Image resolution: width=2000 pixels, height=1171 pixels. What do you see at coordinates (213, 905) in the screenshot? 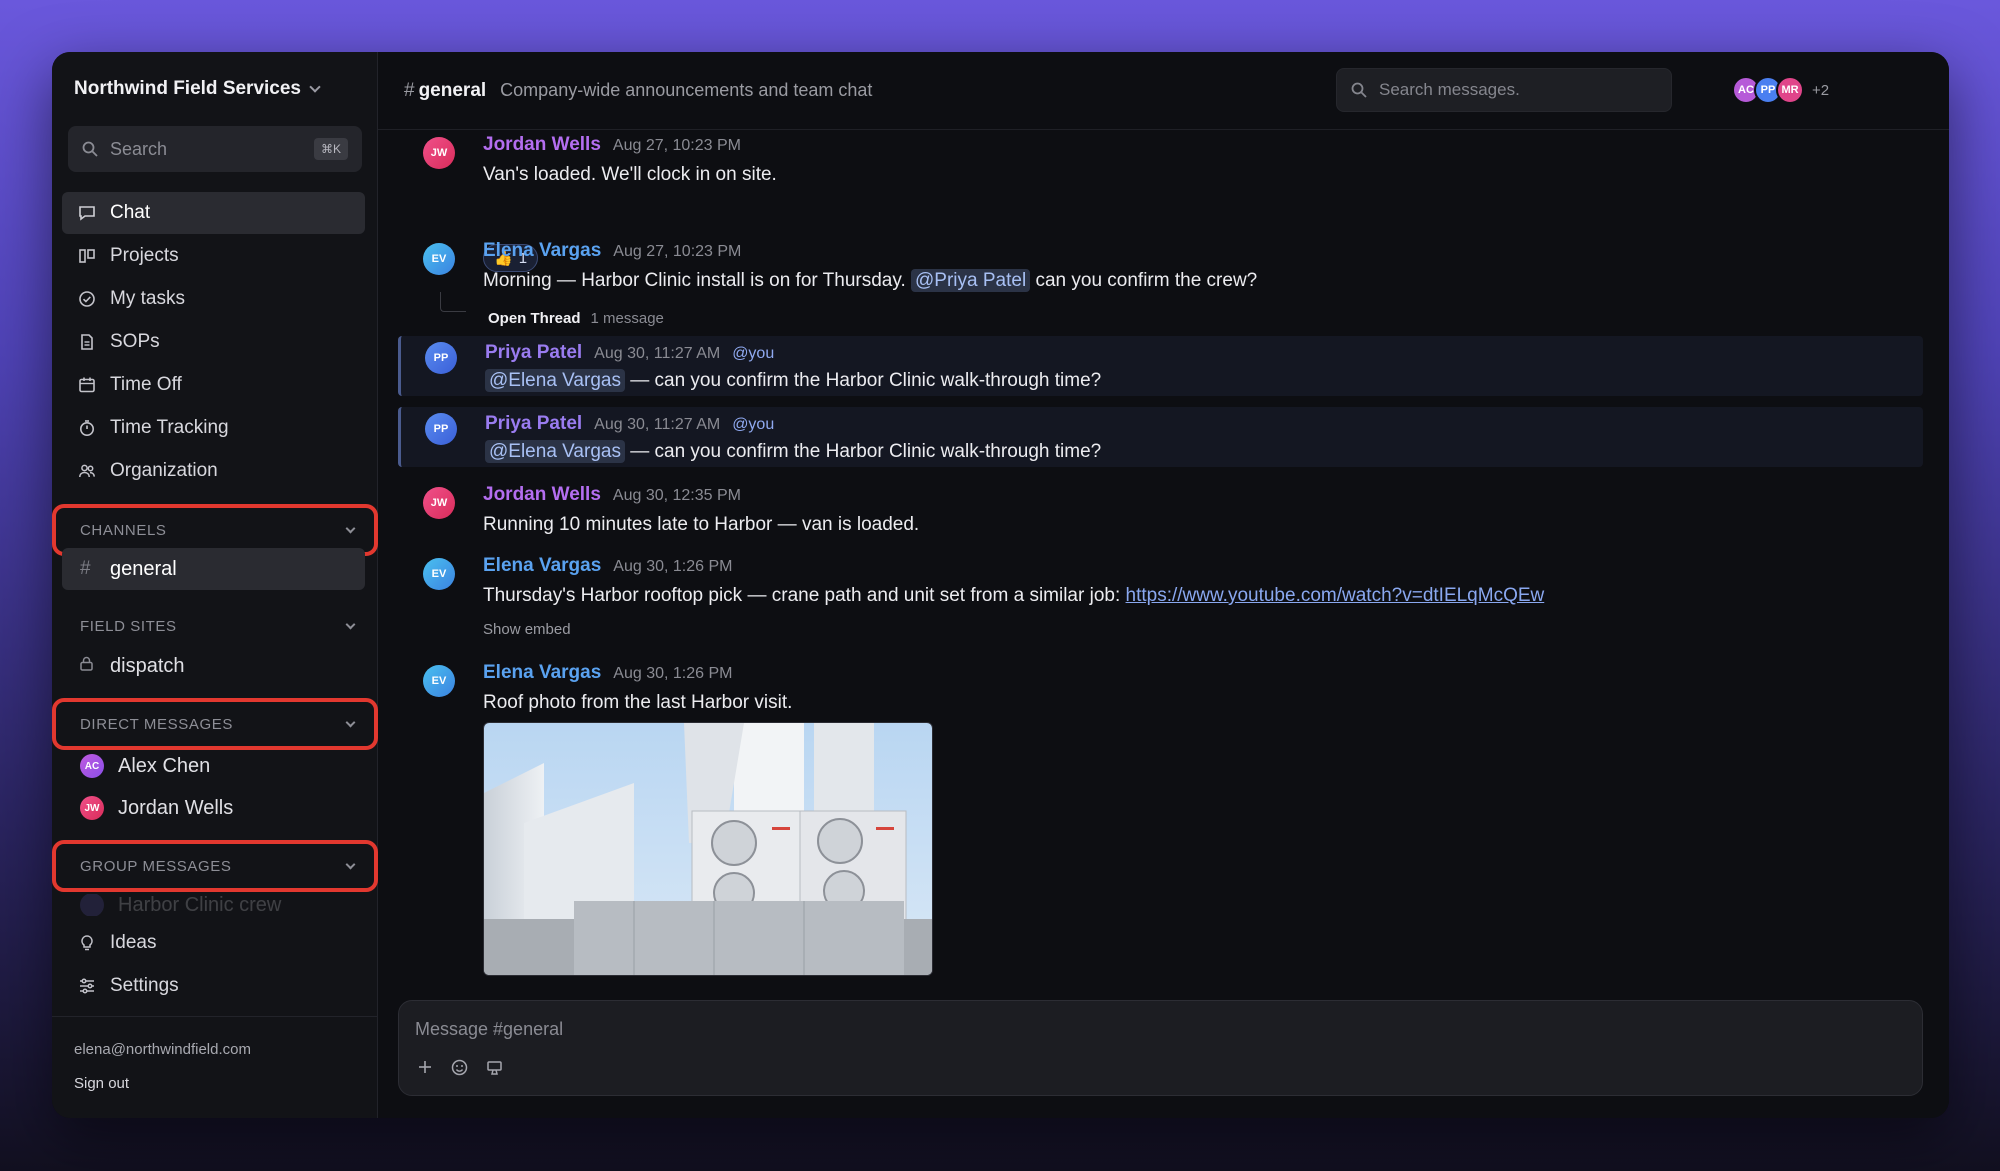
I see `sidebar-item-harbor-clinic-crew: Harbor Clinic crew` at bounding box center [213, 905].